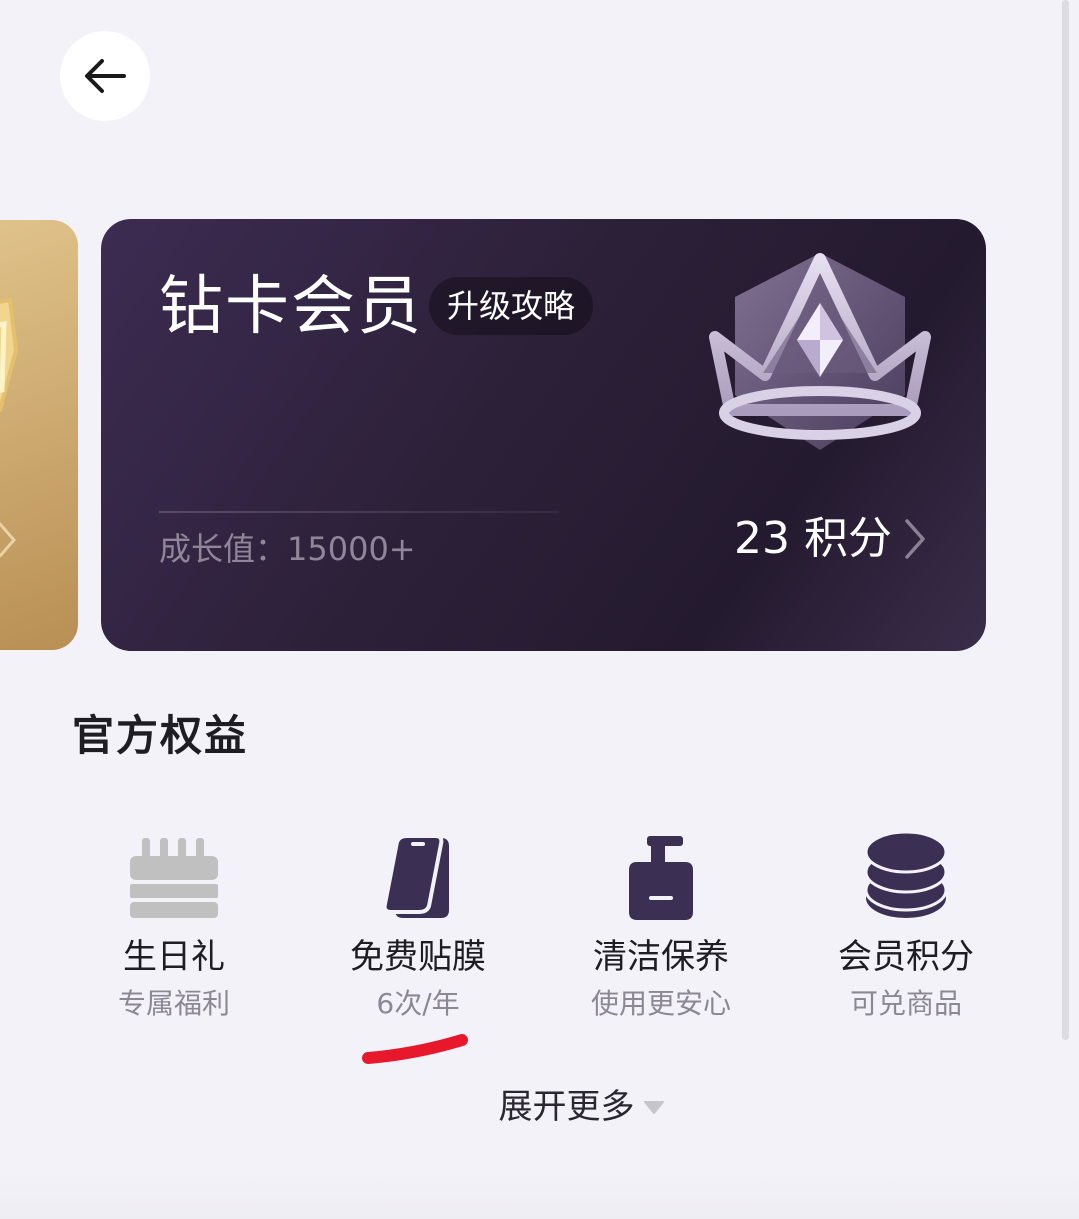  What do you see at coordinates (906, 957) in the screenshot?
I see `benefit-name: 会员积分` at bounding box center [906, 957].